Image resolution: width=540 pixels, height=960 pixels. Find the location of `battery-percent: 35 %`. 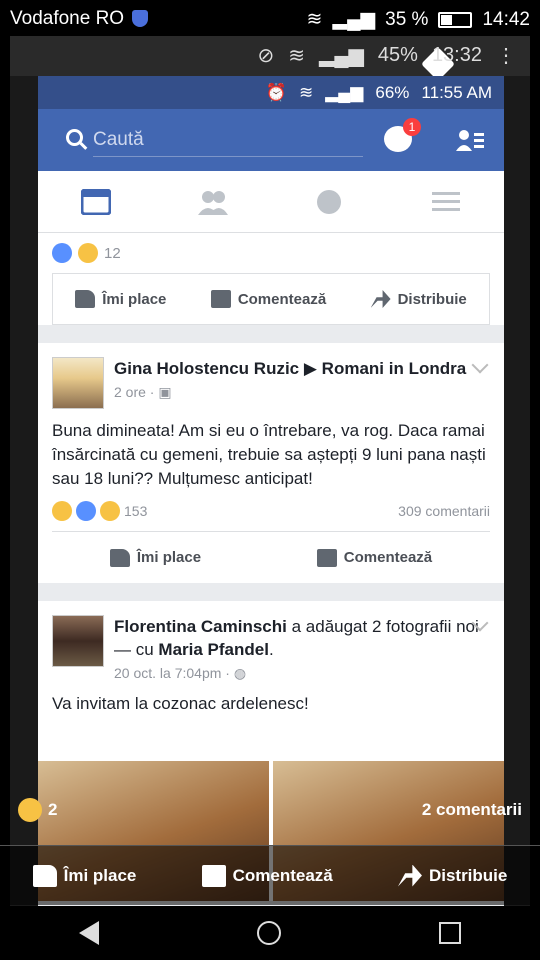

battery-percent: 35 % is located at coordinates (407, 19).